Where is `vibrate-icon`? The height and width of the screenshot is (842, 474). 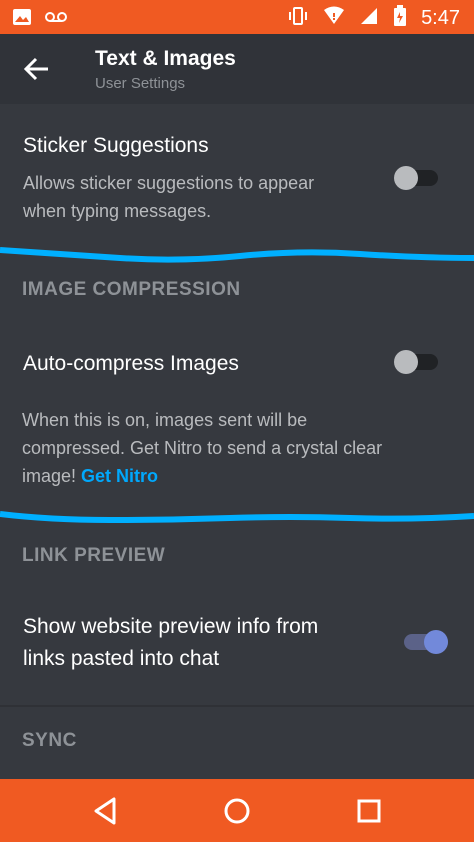
vibrate-icon is located at coordinates (298, 18).